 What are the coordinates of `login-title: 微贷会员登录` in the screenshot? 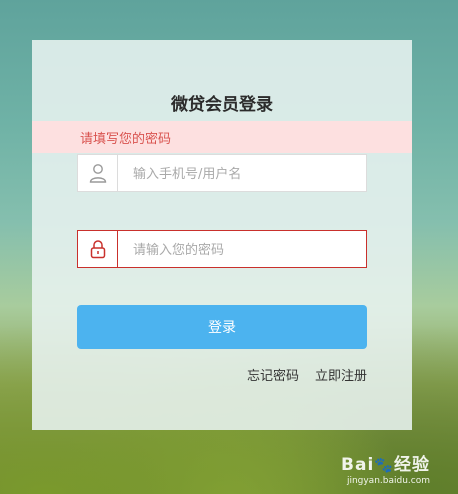 It's located at (222, 105).